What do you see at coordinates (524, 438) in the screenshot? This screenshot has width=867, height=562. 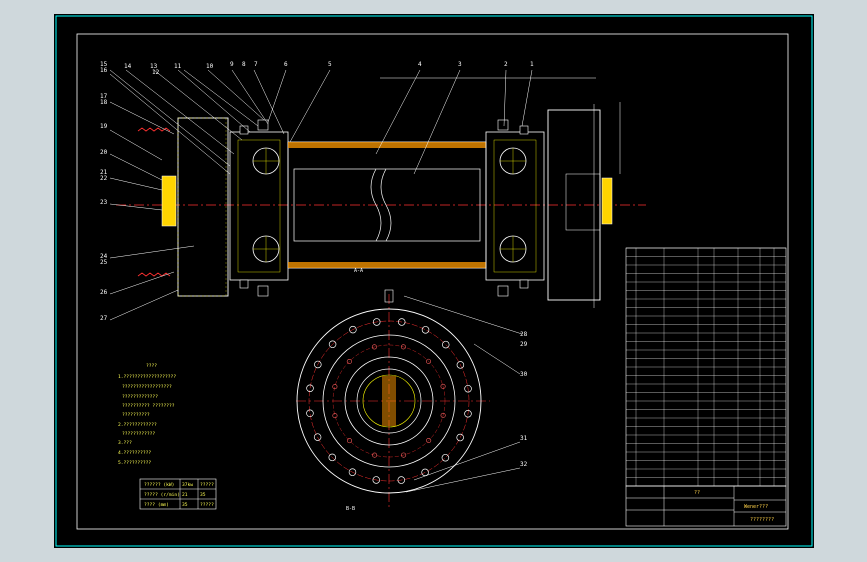 I see `balloon-31: 31` at bounding box center [524, 438].